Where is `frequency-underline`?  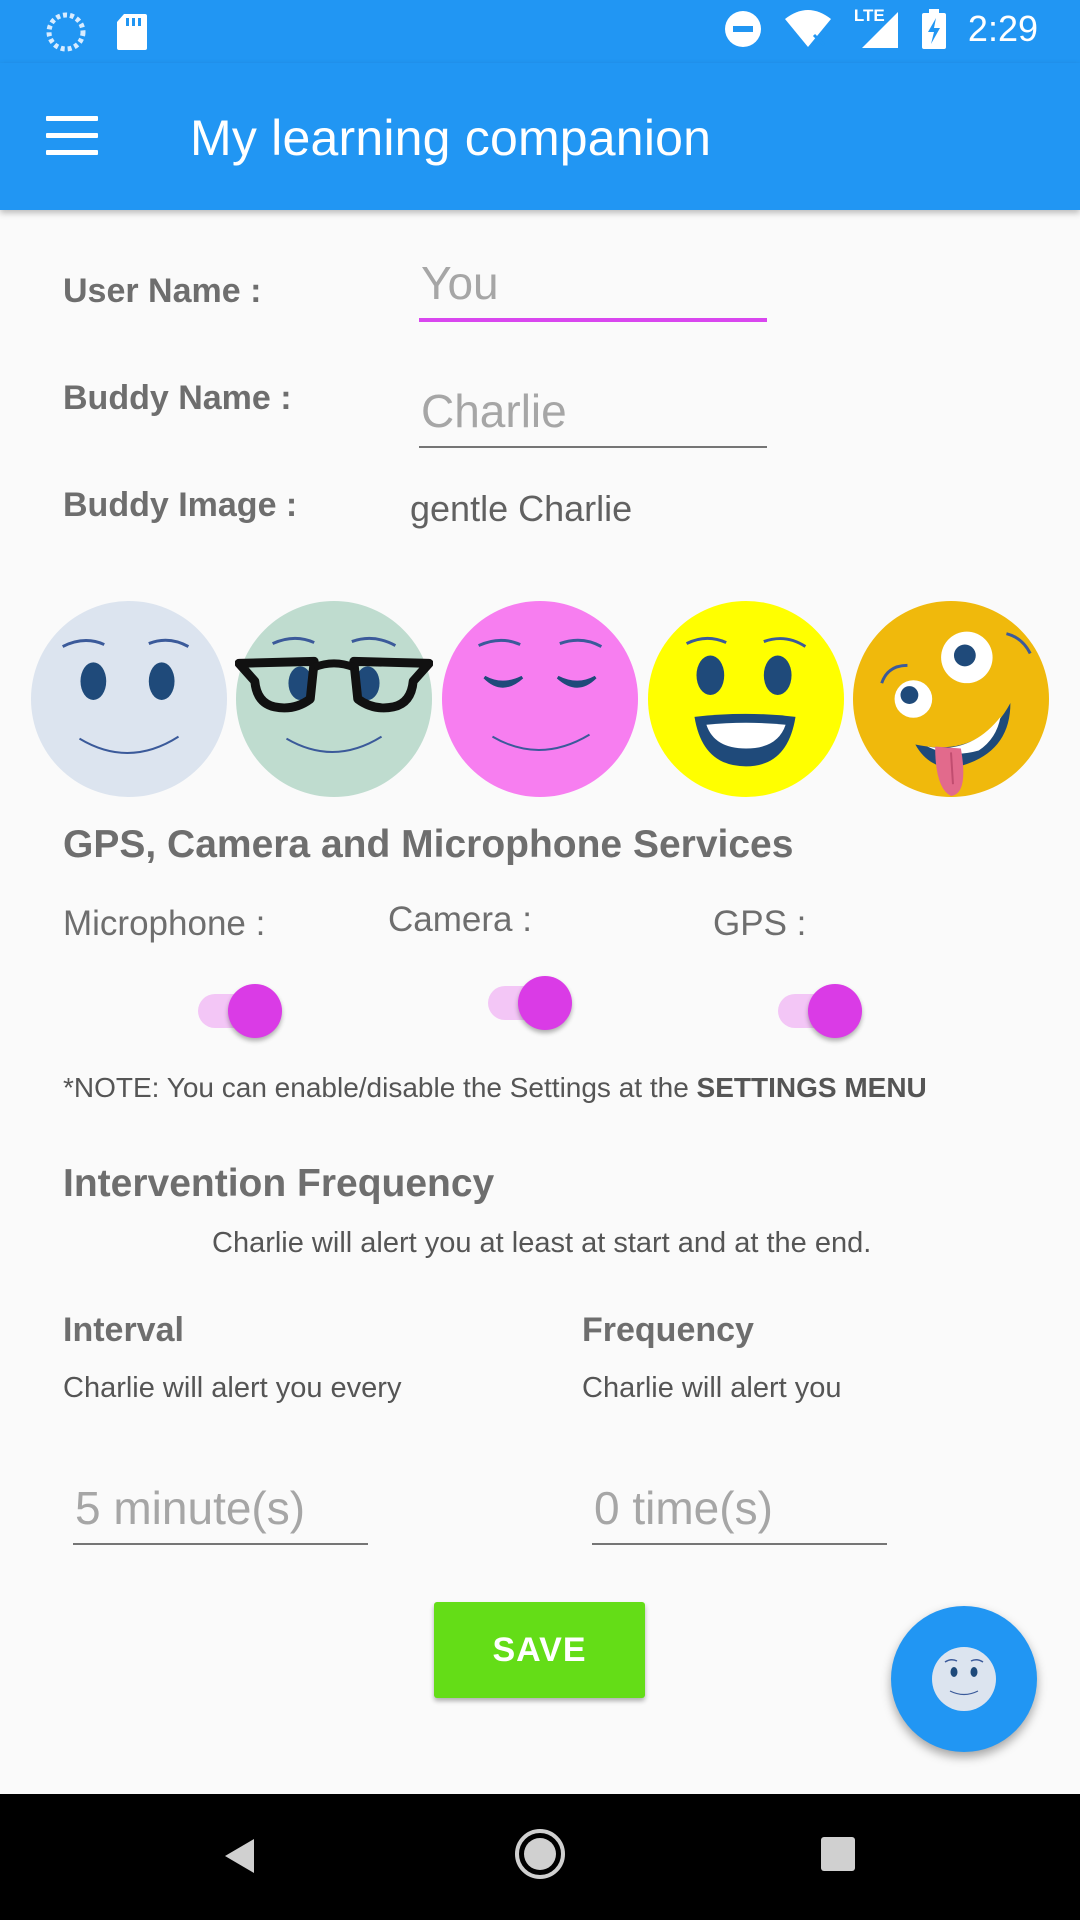 frequency-underline is located at coordinates (739, 1544).